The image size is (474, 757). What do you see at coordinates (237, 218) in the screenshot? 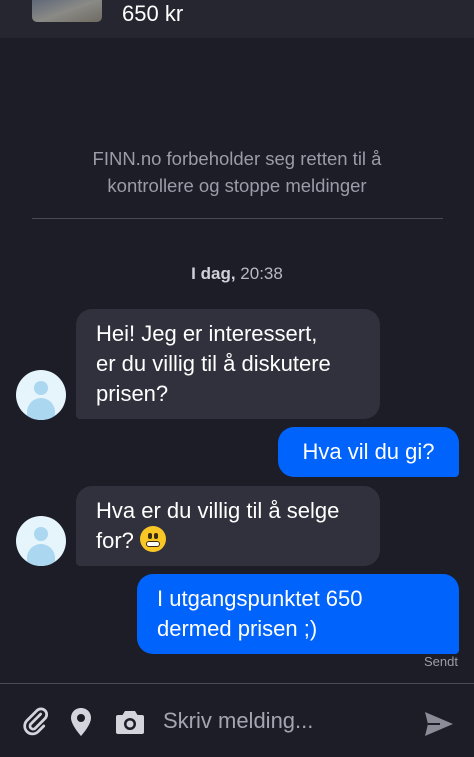
I see `divider` at bounding box center [237, 218].